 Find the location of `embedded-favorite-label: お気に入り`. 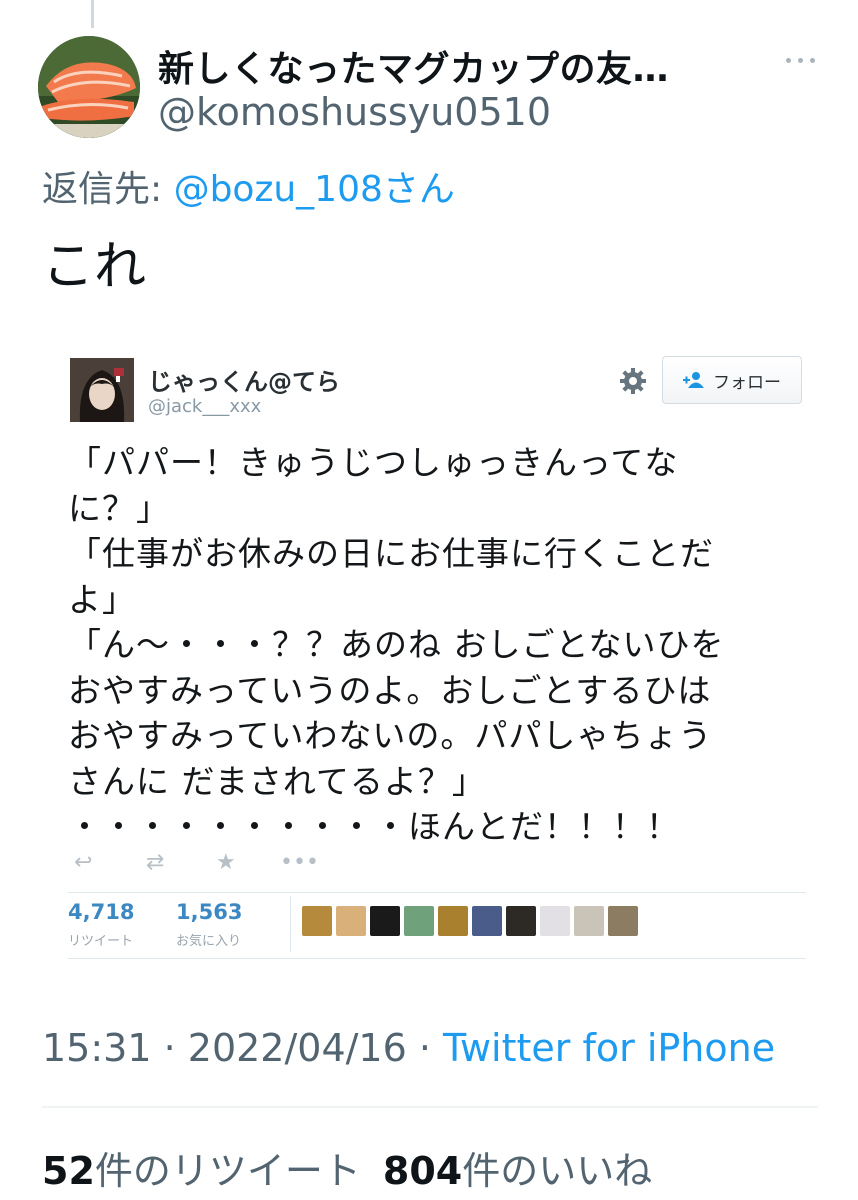

embedded-favorite-label: お気に入り is located at coordinates (209, 941).